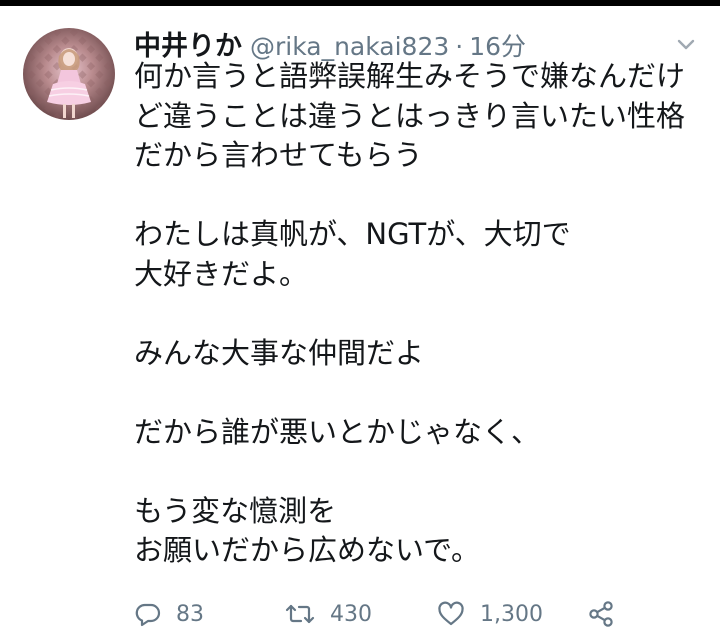  I want to click on share-button, so click(601, 614).